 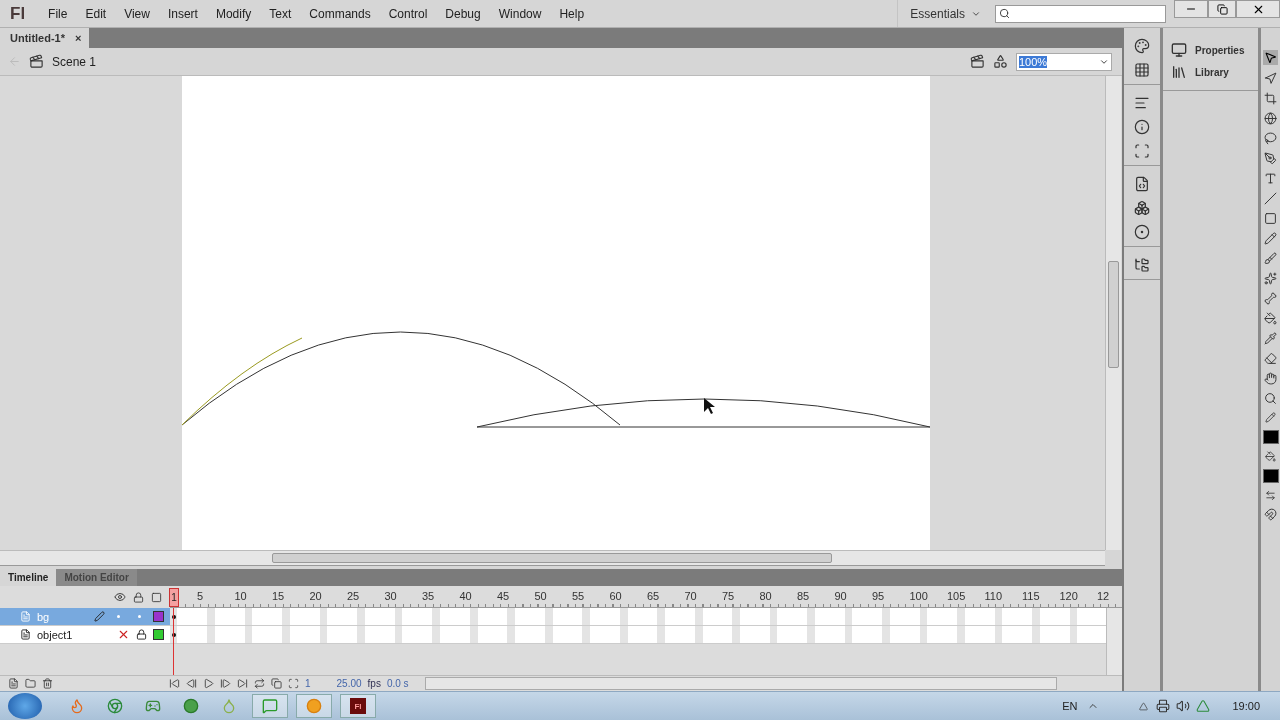 What do you see at coordinates (123, 634) in the screenshot?
I see `hidden-icon` at bounding box center [123, 634].